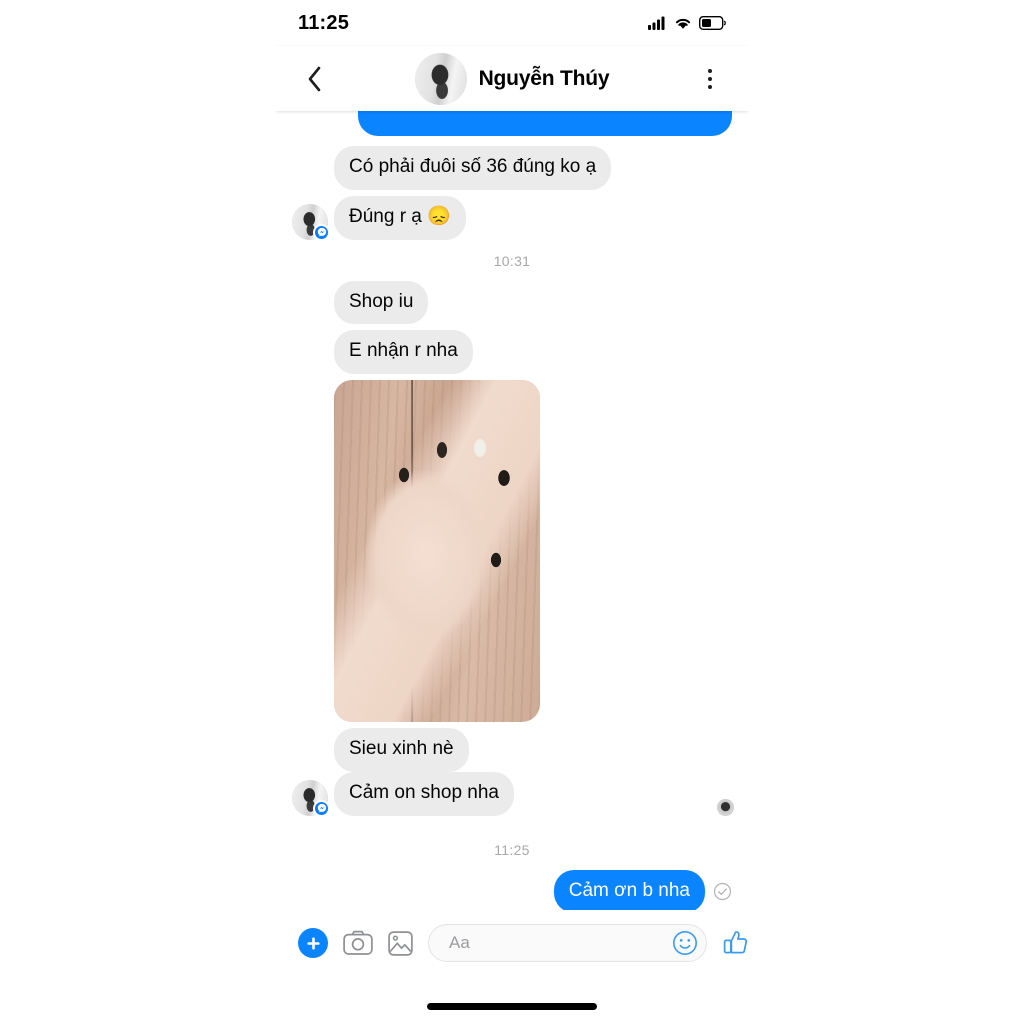  Describe the element at coordinates (512, 302) in the screenshot. I see `message-row: Shop iu` at that location.